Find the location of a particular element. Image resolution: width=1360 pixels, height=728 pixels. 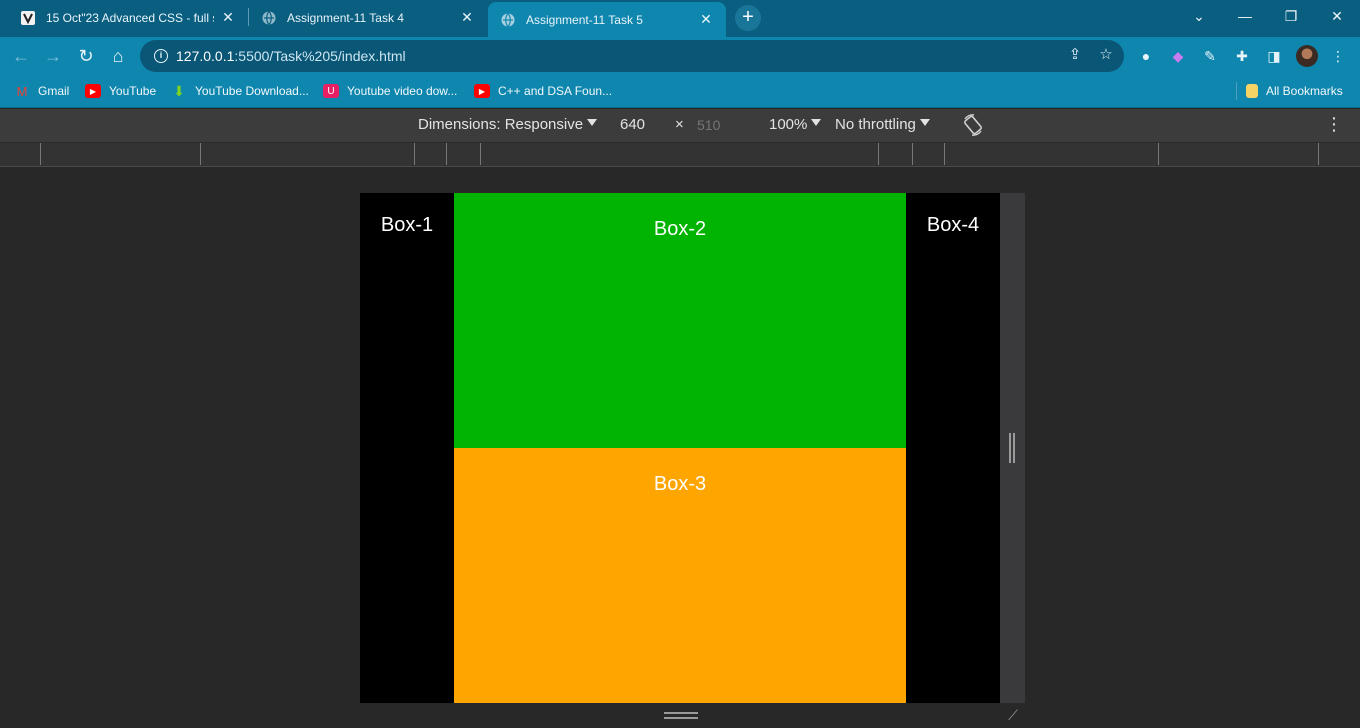

tab-title: Assignment-11 Task 4 is located at coordinates (345, 17).